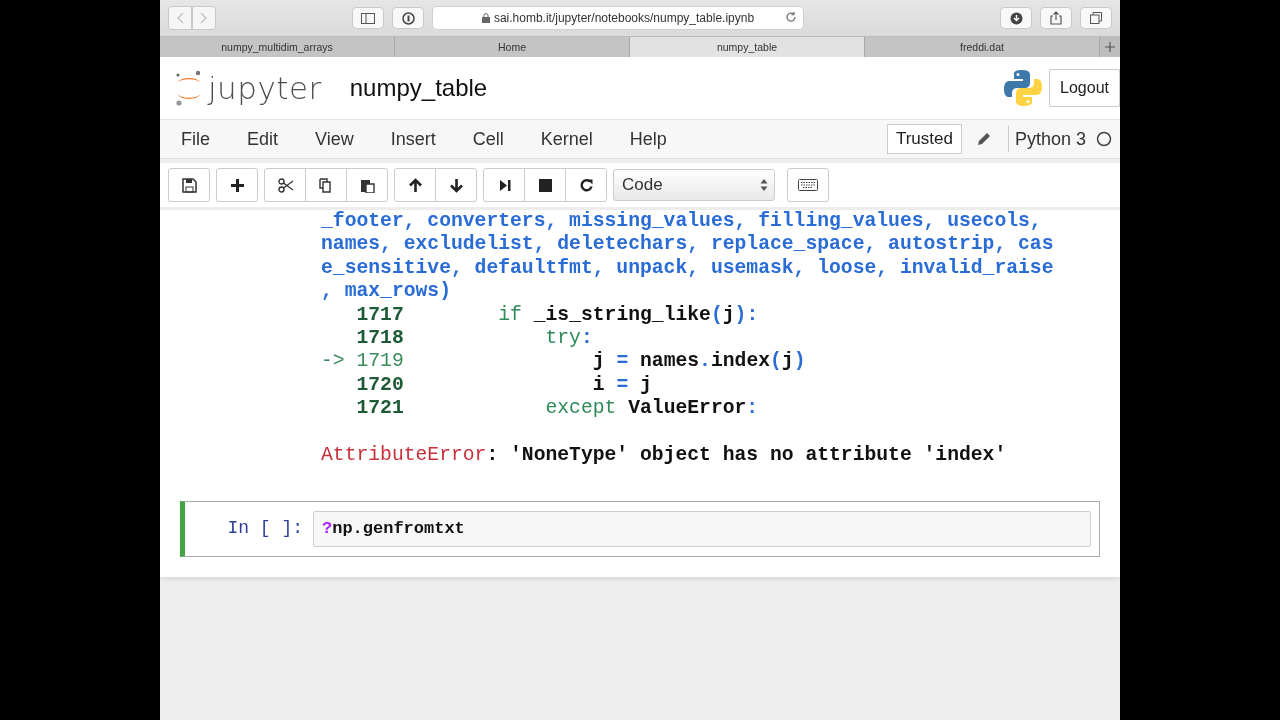 The height and width of the screenshot is (720, 1280). I want to click on stop-icon, so click(545, 185).